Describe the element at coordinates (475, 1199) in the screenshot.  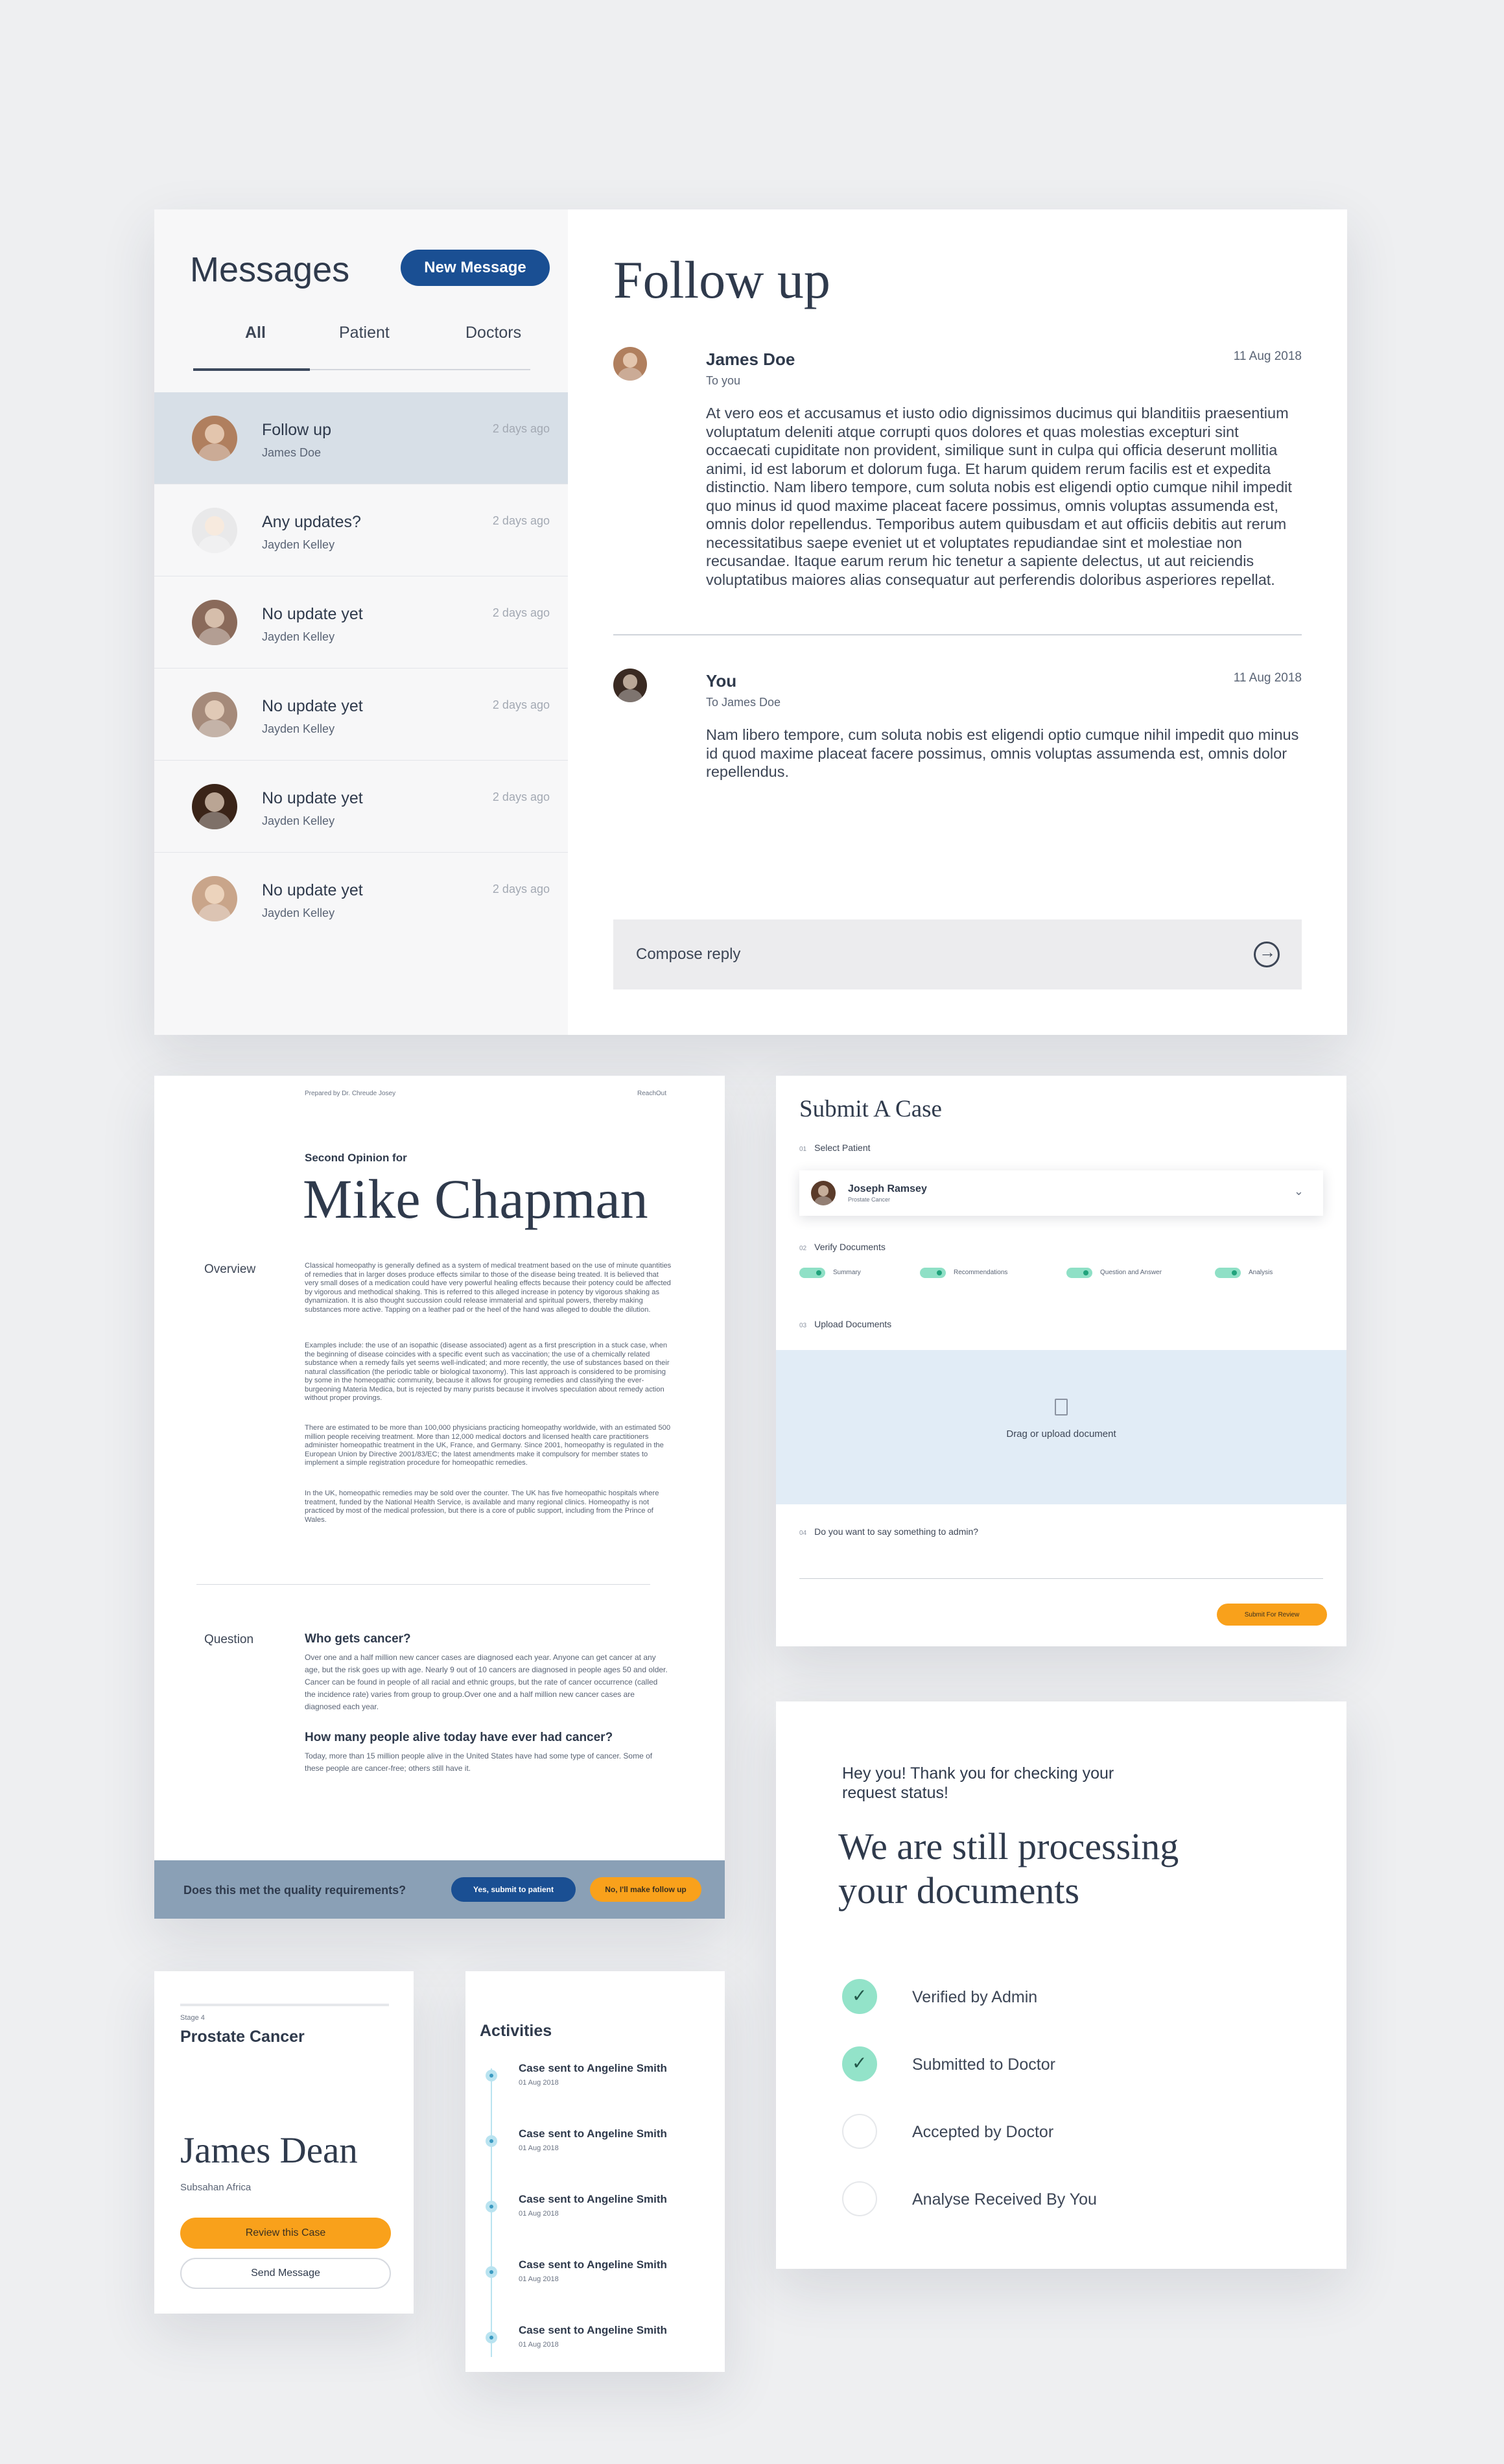
I see `report-patient-name: Mike Chapman` at that location.